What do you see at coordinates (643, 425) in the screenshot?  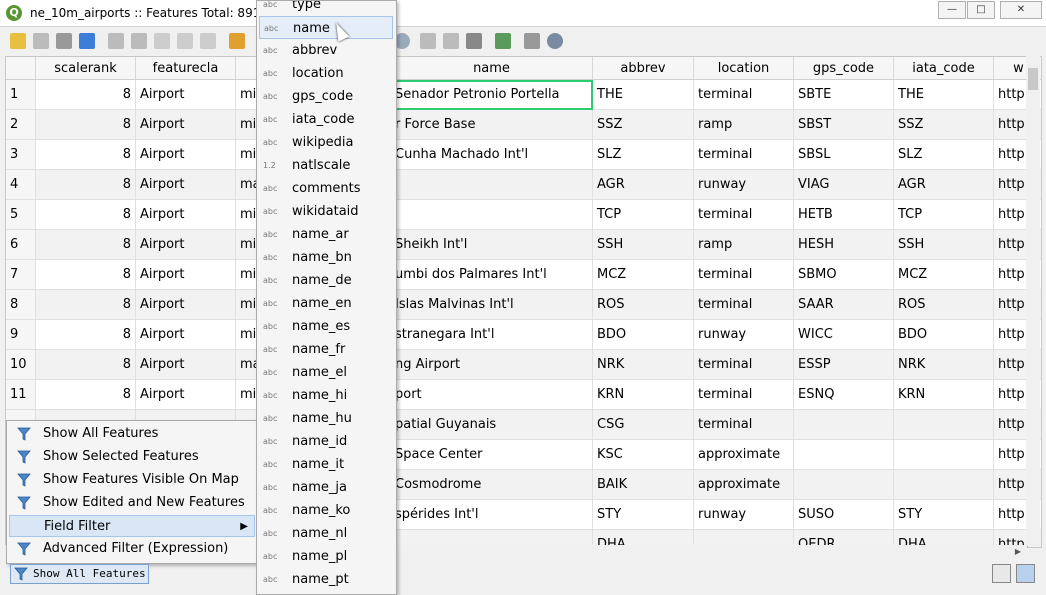 I see `table-cell: CSG` at bounding box center [643, 425].